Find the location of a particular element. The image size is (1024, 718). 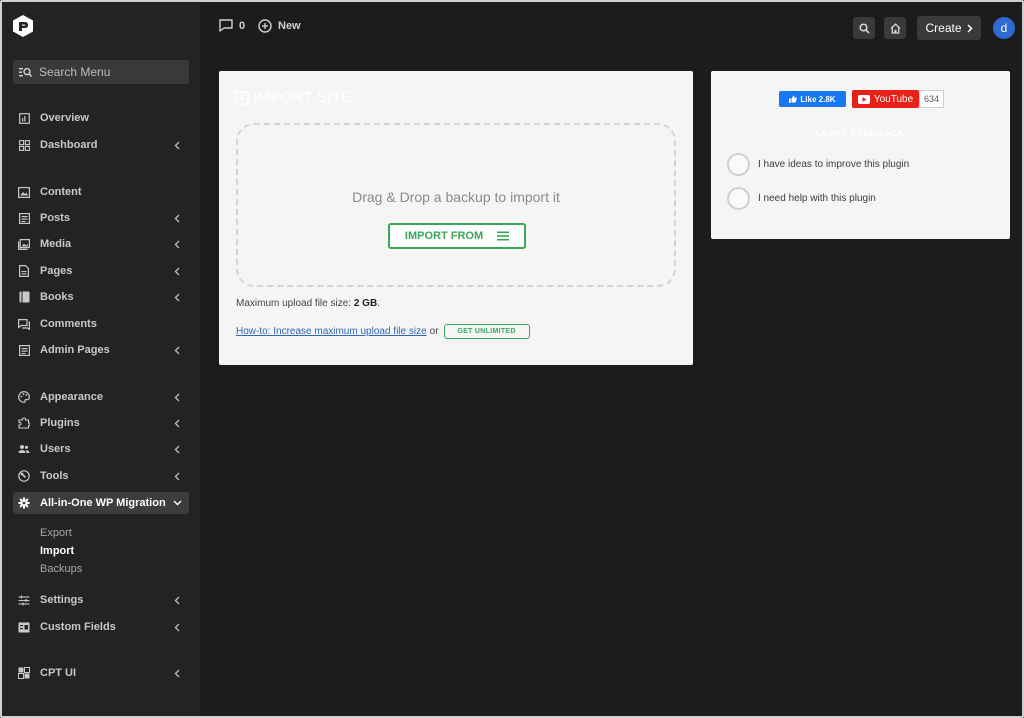

leave-feedback-title: LEAVE FEEDBACK is located at coordinates (860, 133).